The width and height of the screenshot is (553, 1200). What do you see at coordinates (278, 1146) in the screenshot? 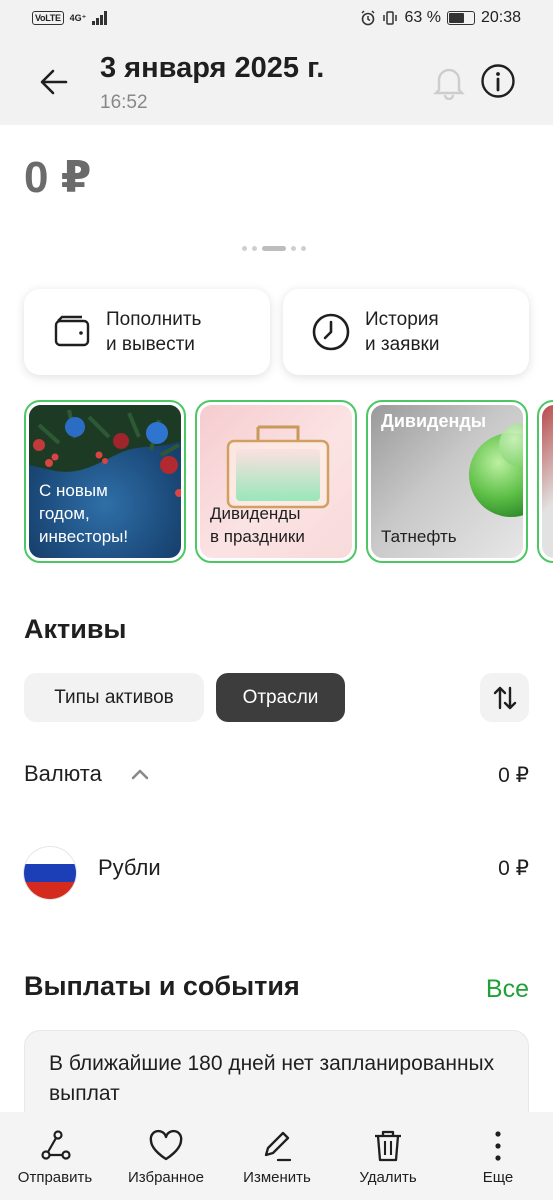
I see `pen-icon` at bounding box center [278, 1146].